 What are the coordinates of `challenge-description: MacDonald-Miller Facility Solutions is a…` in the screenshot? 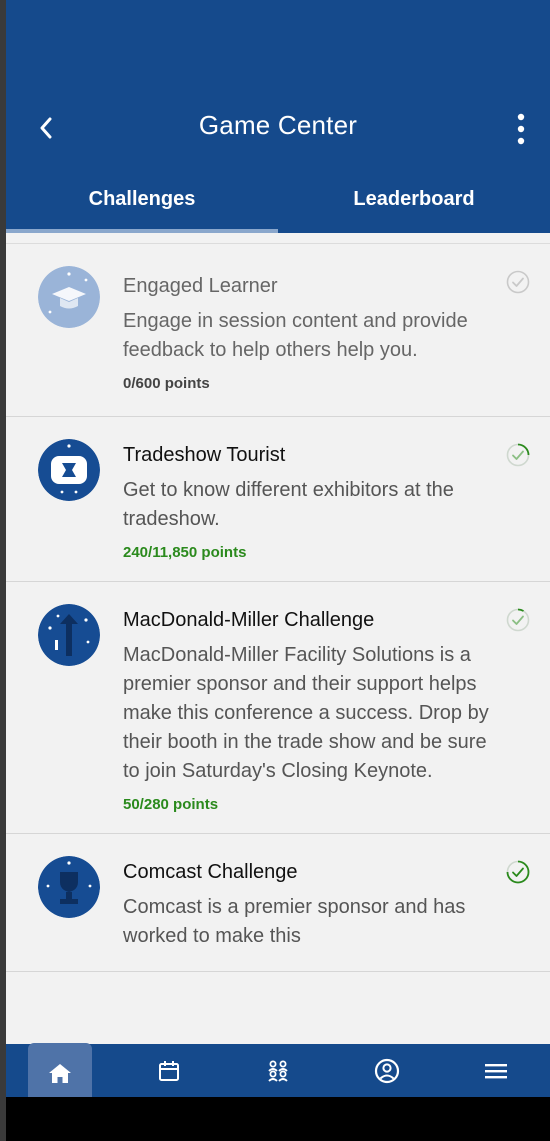 It's located at (306, 713).